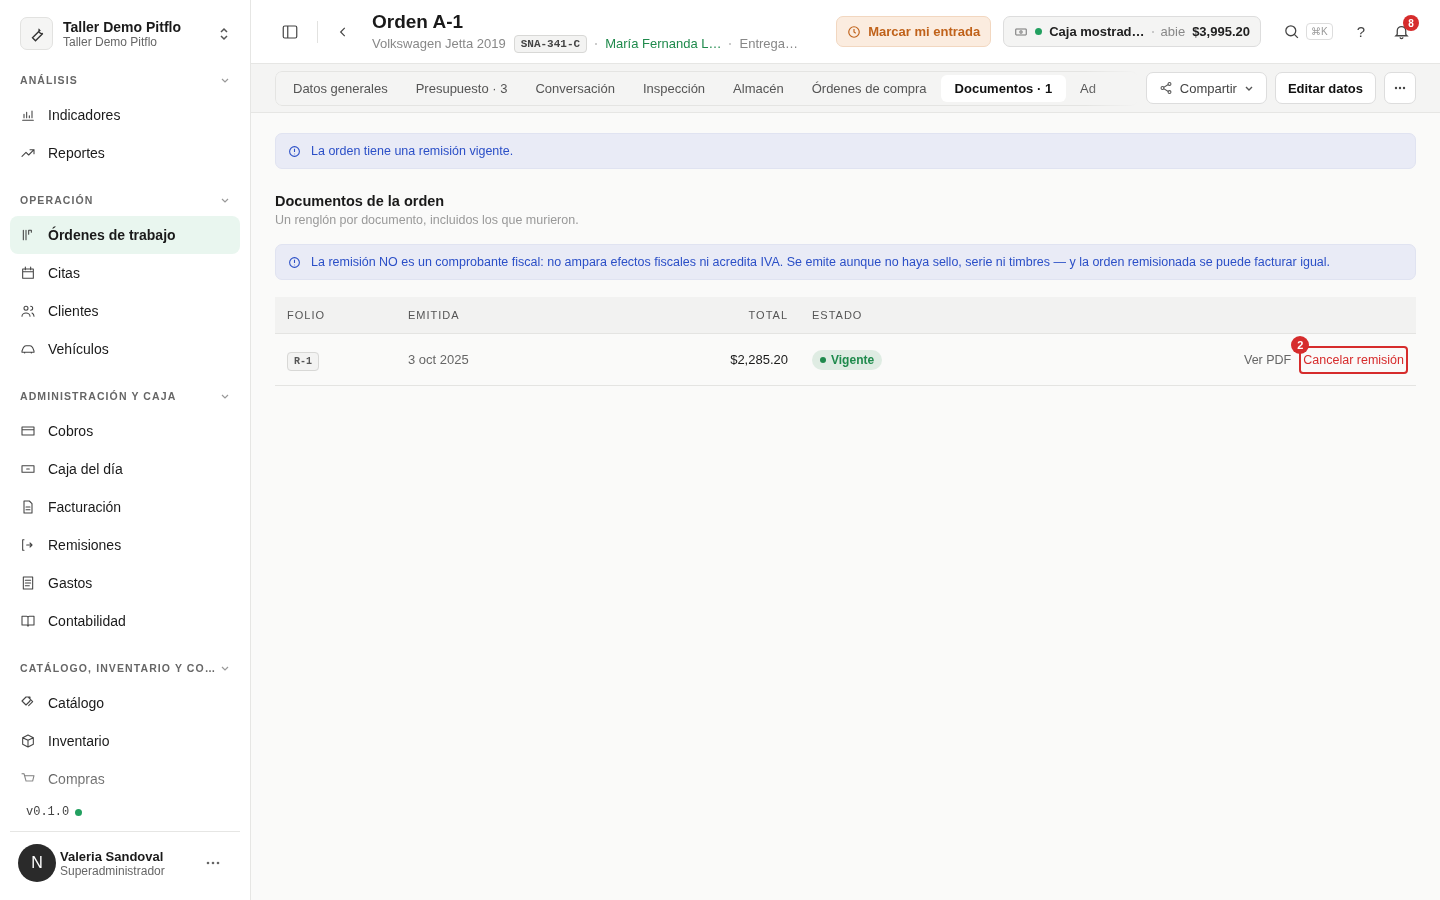 The image size is (1440, 900). Describe the element at coordinates (125, 349) in the screenshot. I see `nav-item: Vehículos` at that location.